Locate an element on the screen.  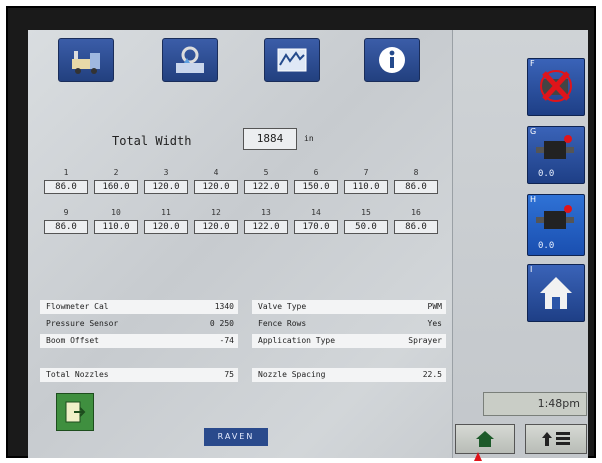
section-index: 1 is located at coordinates (66, 172).